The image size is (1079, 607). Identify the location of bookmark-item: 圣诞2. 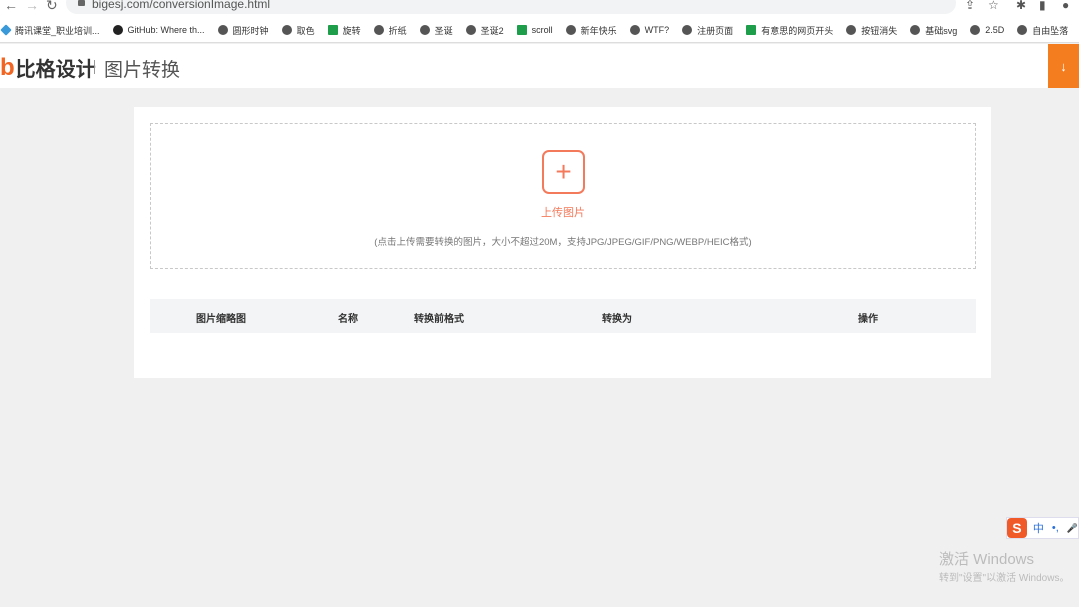
(484, 30).